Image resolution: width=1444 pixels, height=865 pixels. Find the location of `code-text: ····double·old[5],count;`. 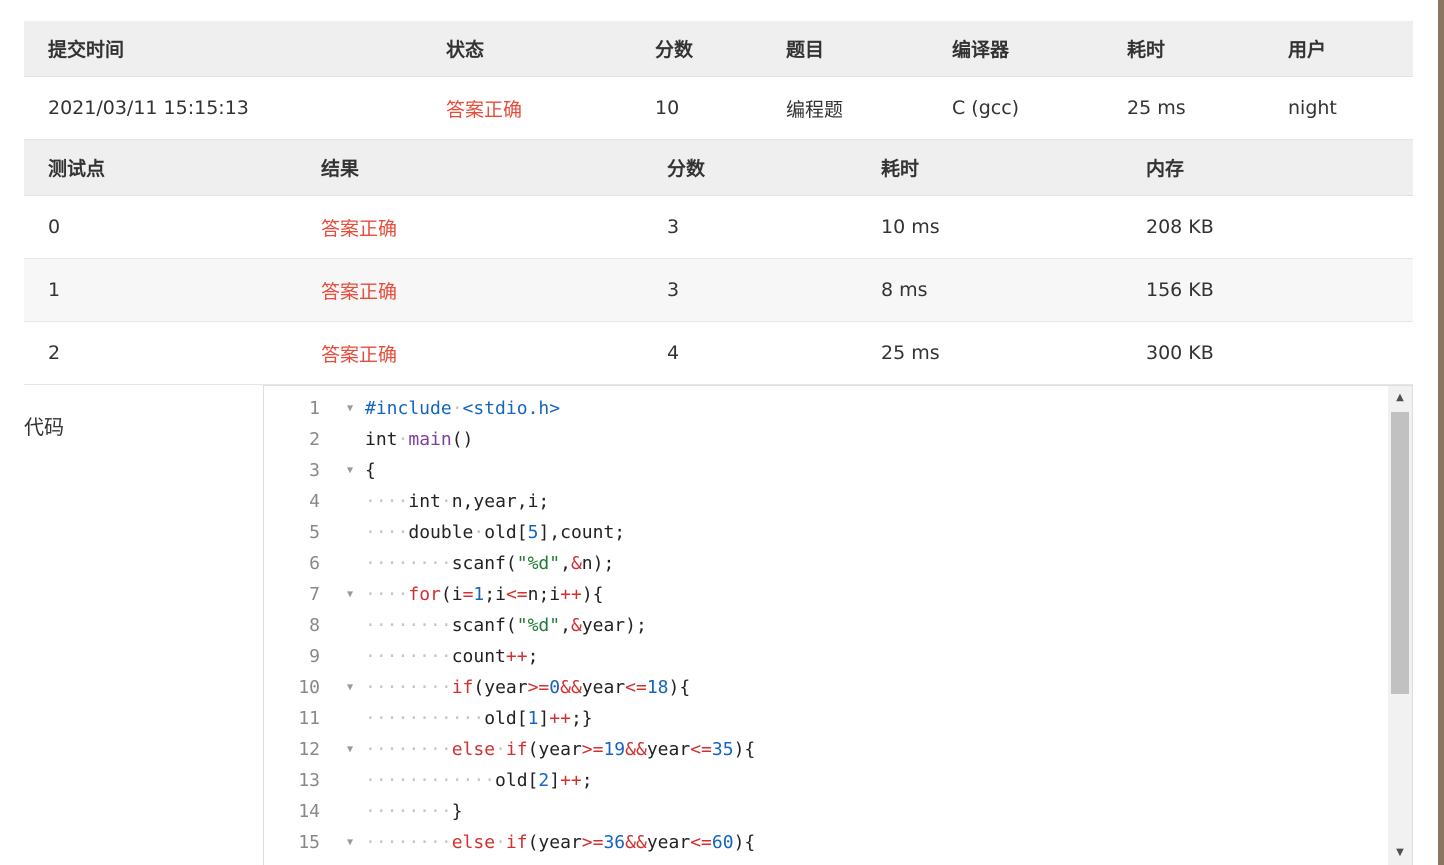

code-text: ····double·old[5],count; is located at coordinates (495, 532).